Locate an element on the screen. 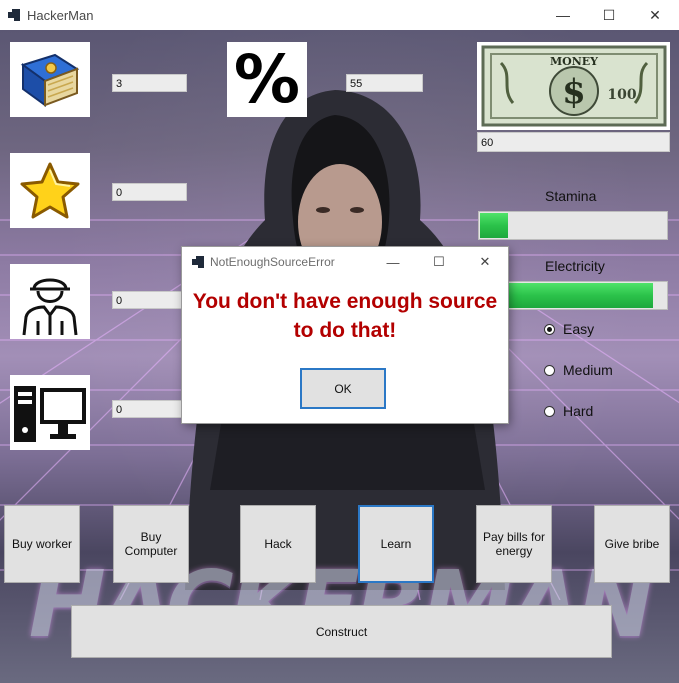 Image resolution: width=679 pixels, height=683 pixels. difficulty-easy-label: Easy is located at coordinates (579, 329).